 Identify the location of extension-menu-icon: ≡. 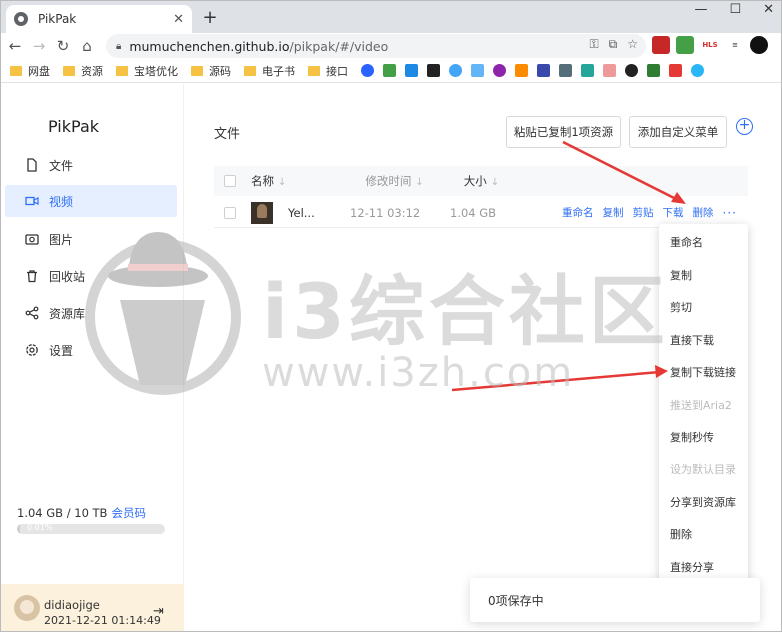
(735, 45).